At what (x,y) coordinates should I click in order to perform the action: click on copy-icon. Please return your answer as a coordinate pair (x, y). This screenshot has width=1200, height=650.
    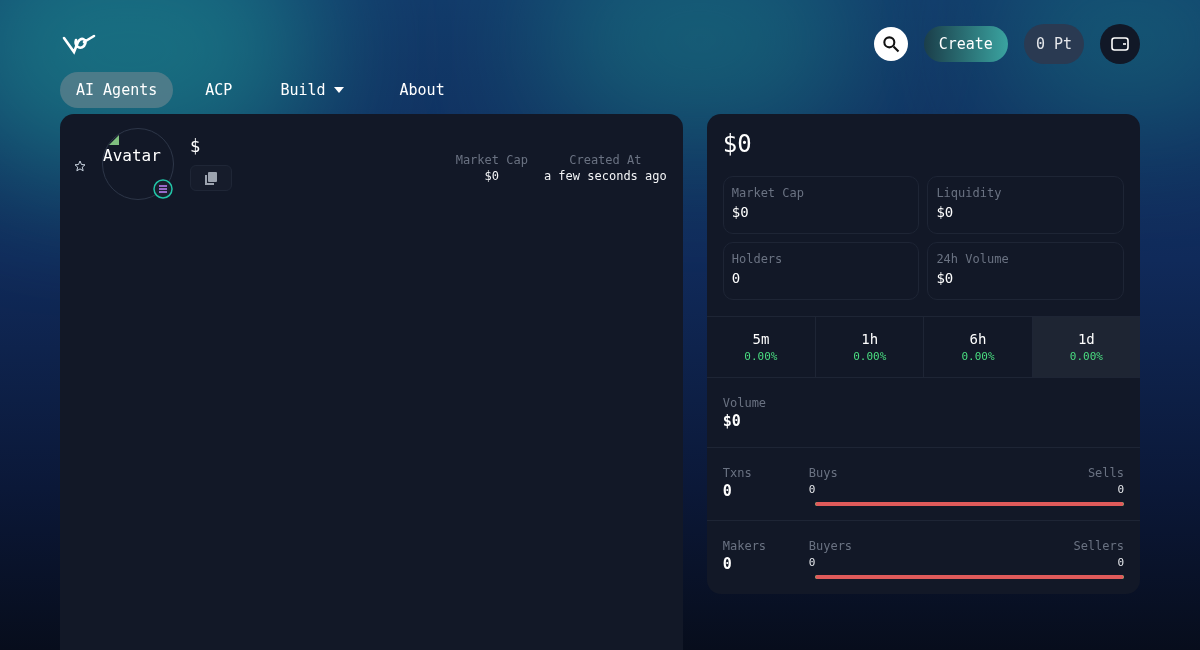
    Looking at the image, I should click on (211, 178).